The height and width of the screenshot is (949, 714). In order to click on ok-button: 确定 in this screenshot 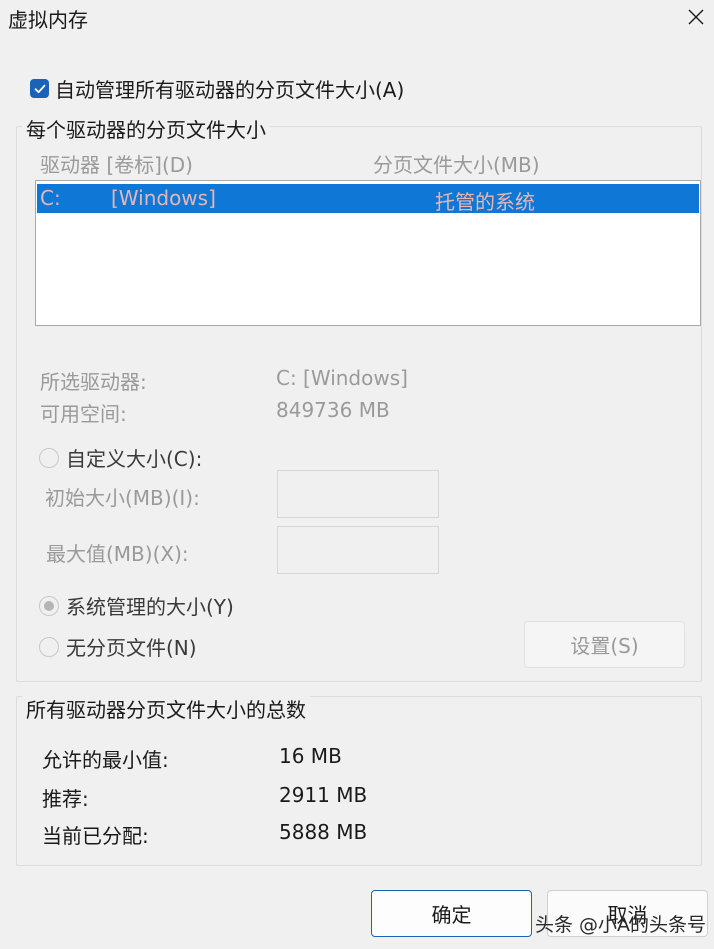, I will do `click(451, 913)`.